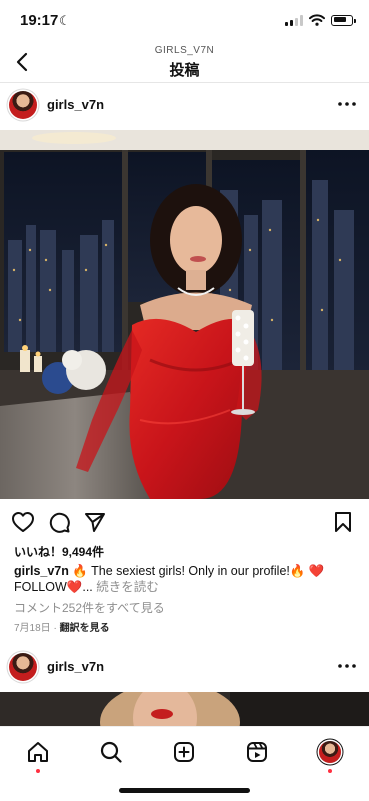 This screenshot has width=369, height=801. Describe the element at coordinates (126, 587) in the screenshot. I see `read-more-link: 続きを読む` at that location.